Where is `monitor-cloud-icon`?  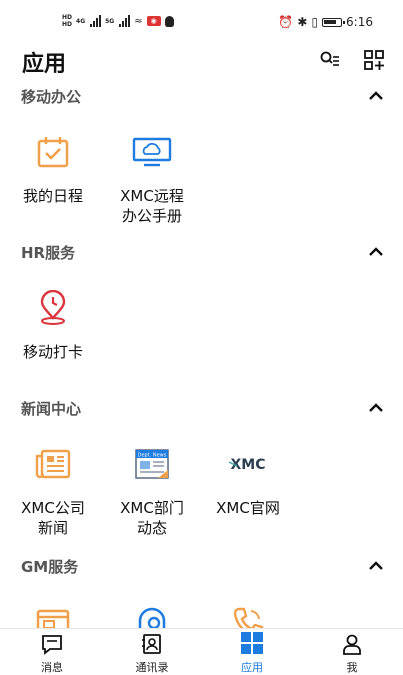
monitor-cloud-icon is located at coordinates (152, 152).